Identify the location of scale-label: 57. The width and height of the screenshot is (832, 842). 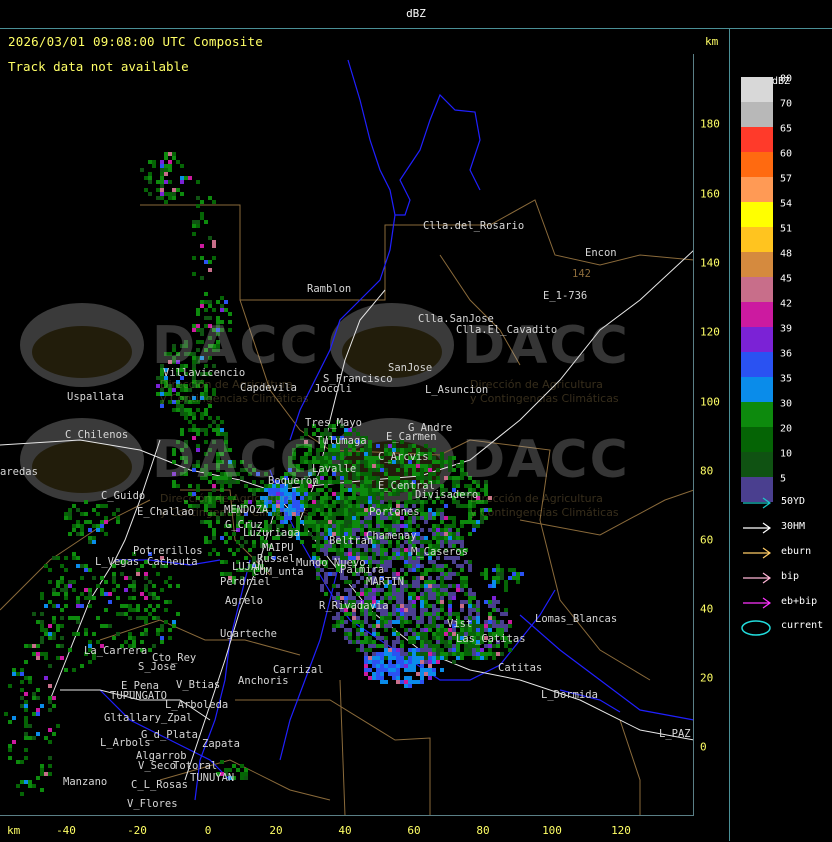
(786, 179).